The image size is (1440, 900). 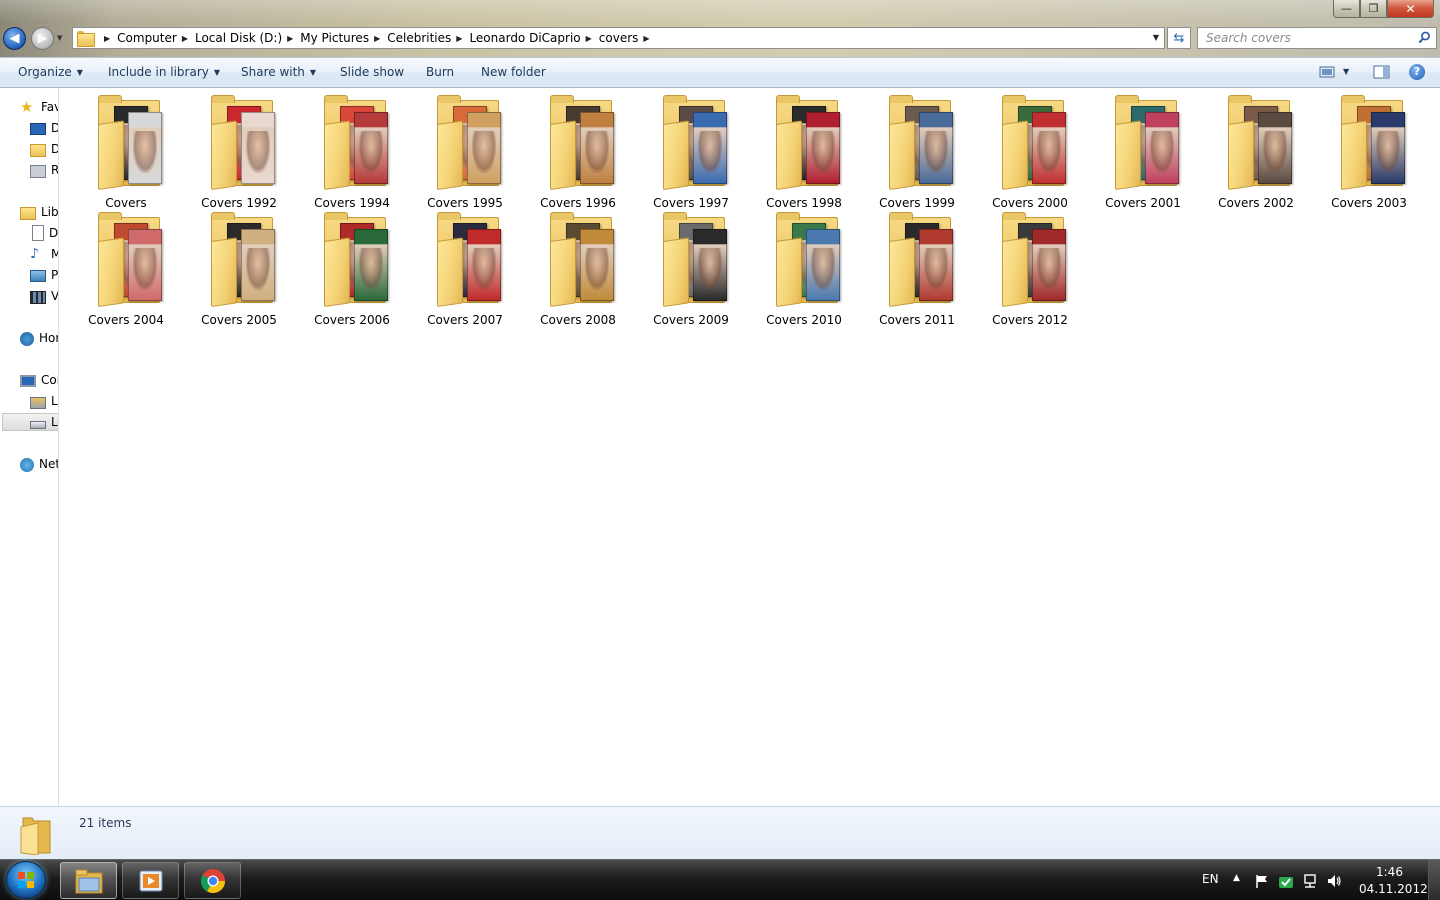 I want to click on search-placeholder: Search covers, so click(x=1248, y=38).